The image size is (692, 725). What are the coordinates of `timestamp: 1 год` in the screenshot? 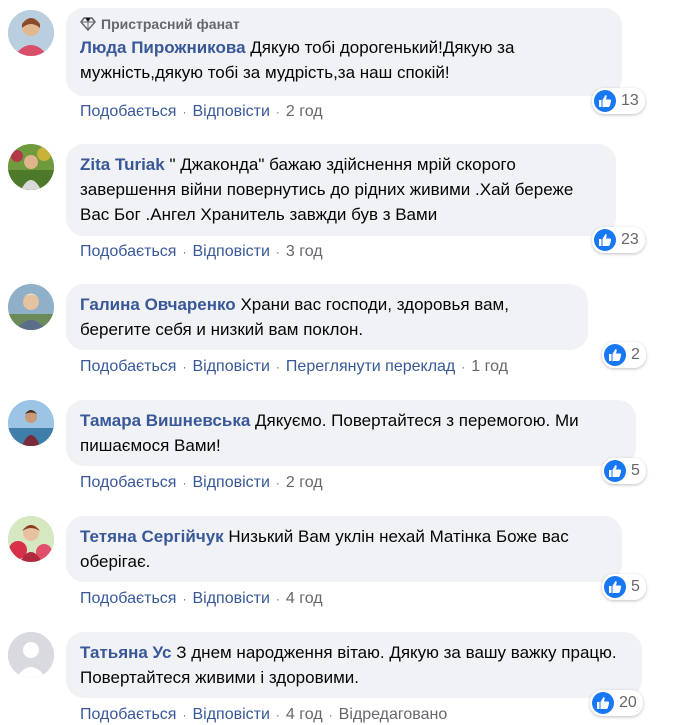 It's located at (489, 367).